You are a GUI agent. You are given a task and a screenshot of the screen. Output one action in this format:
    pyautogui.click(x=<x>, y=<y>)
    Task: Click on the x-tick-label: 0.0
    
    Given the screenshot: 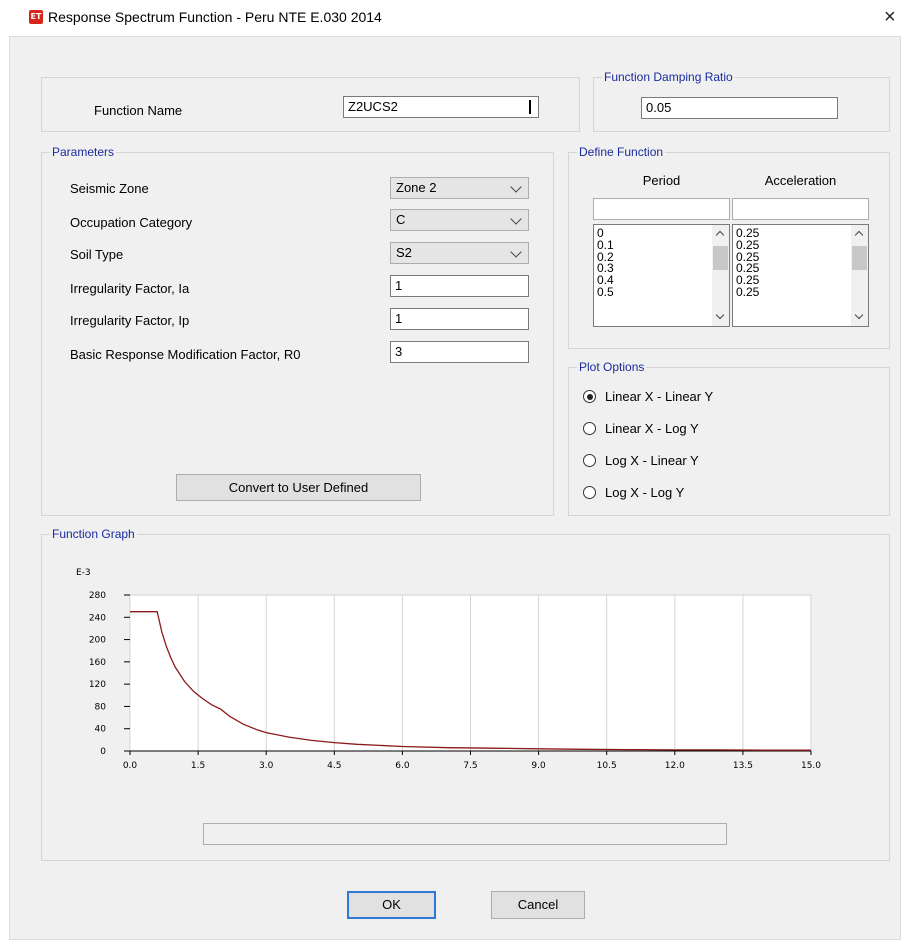 What is the action you would take?
    pyautogui.click(x=130, y=766)
    